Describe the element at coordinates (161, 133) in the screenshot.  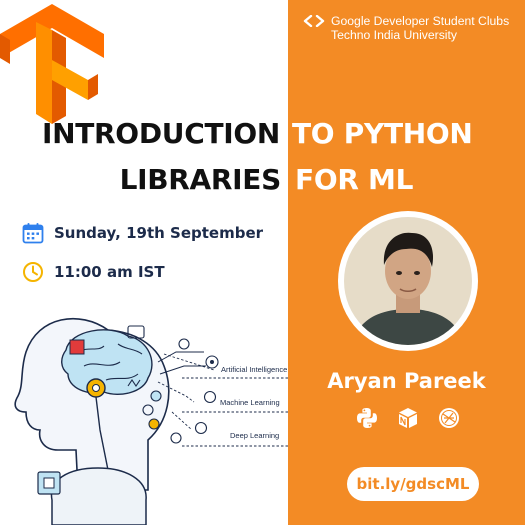
I see `title-line-1-dark: INTRODUCTION` at that location.